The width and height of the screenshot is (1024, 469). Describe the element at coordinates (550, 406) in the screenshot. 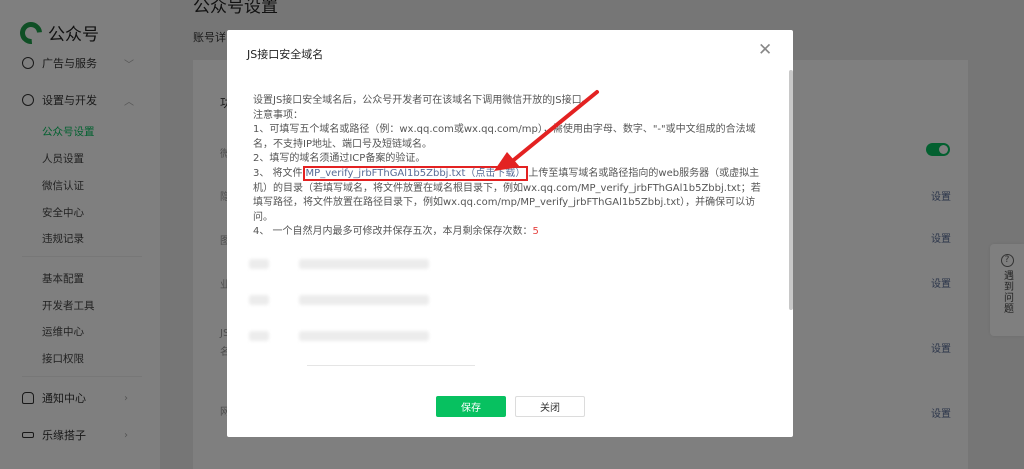

I see `close-button: 关闭` at that location.